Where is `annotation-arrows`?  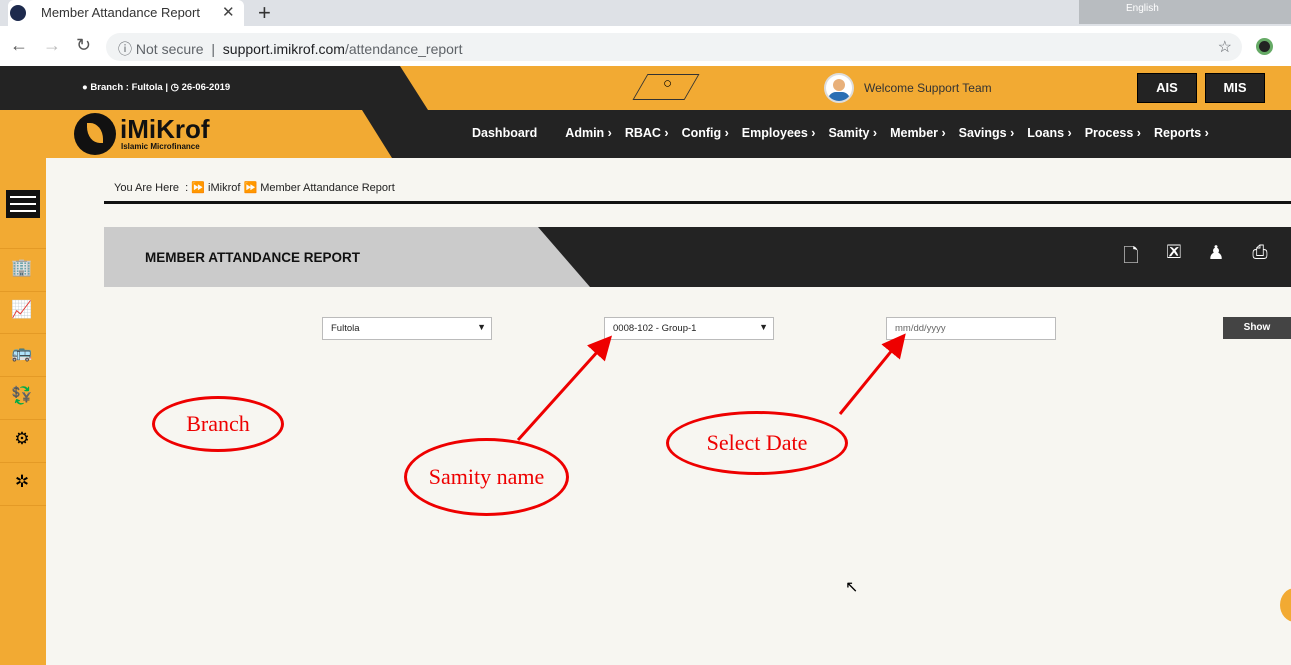 annotation-arrows is located at coordinates (711, 387).